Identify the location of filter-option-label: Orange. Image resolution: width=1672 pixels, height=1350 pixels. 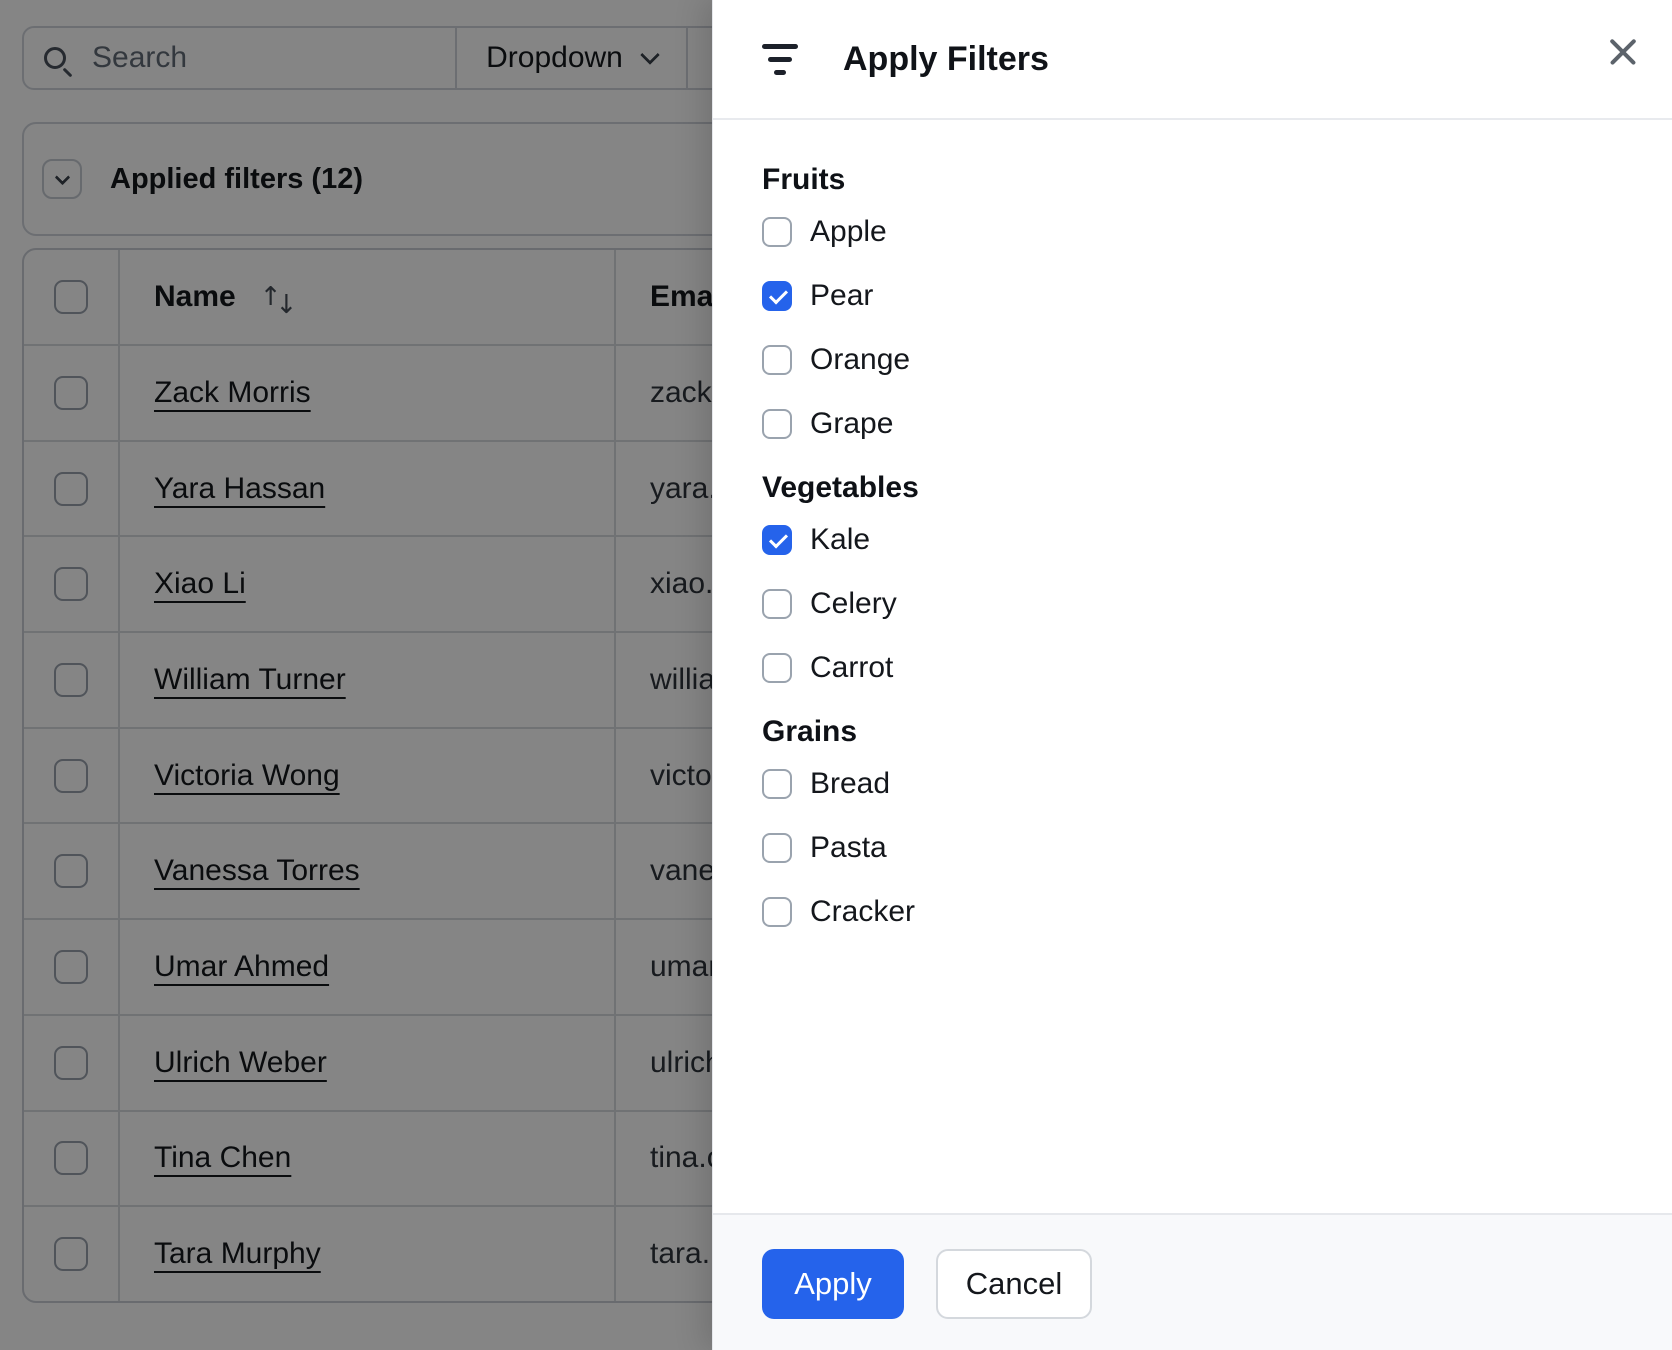
(860, 359).